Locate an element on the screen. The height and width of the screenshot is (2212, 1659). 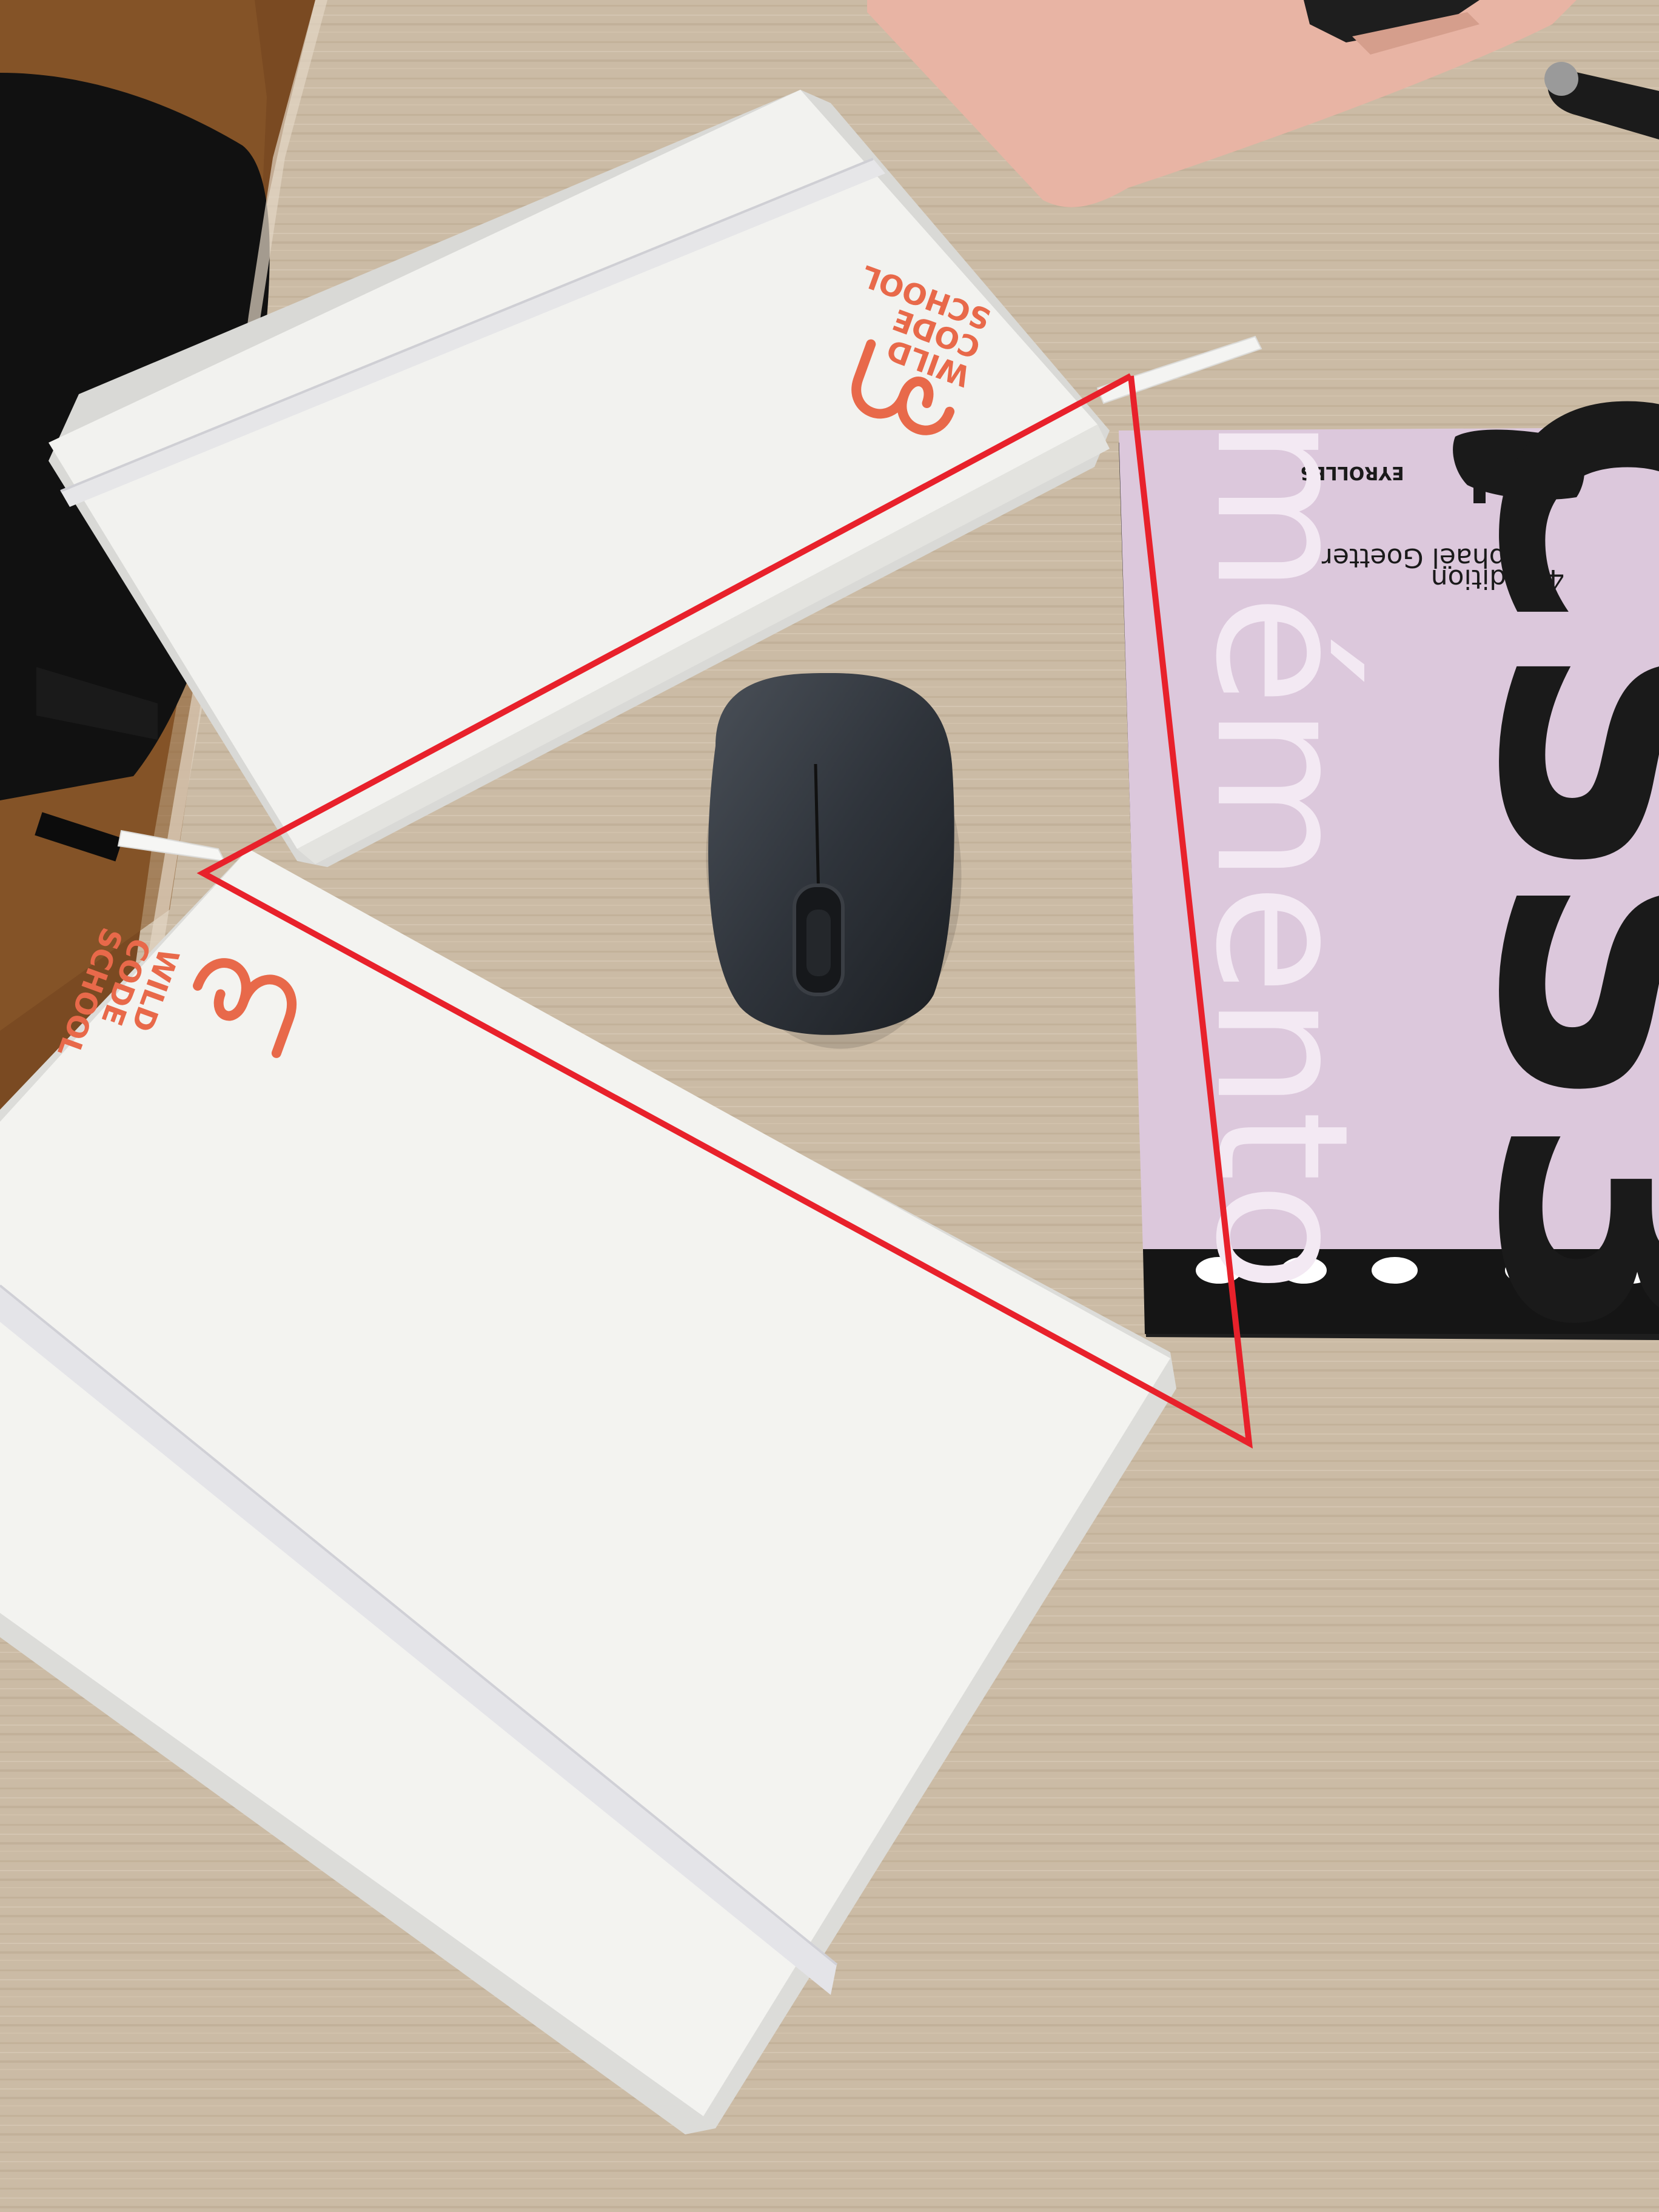
book-word-memento: mémento is located at coordinates (1282, 855).